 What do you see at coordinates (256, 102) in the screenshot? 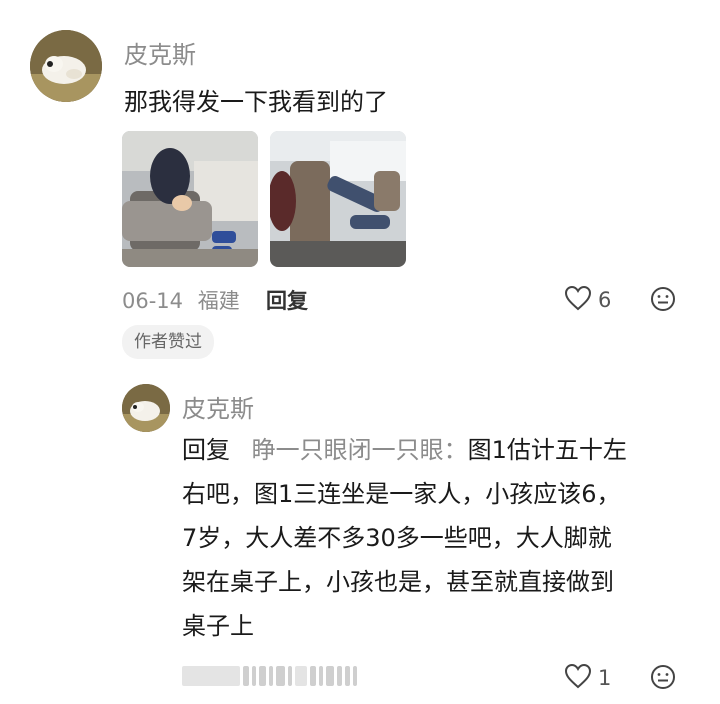
I see `comment-text: 那我得发一下我看到的了` at bounding box center [256, 102].